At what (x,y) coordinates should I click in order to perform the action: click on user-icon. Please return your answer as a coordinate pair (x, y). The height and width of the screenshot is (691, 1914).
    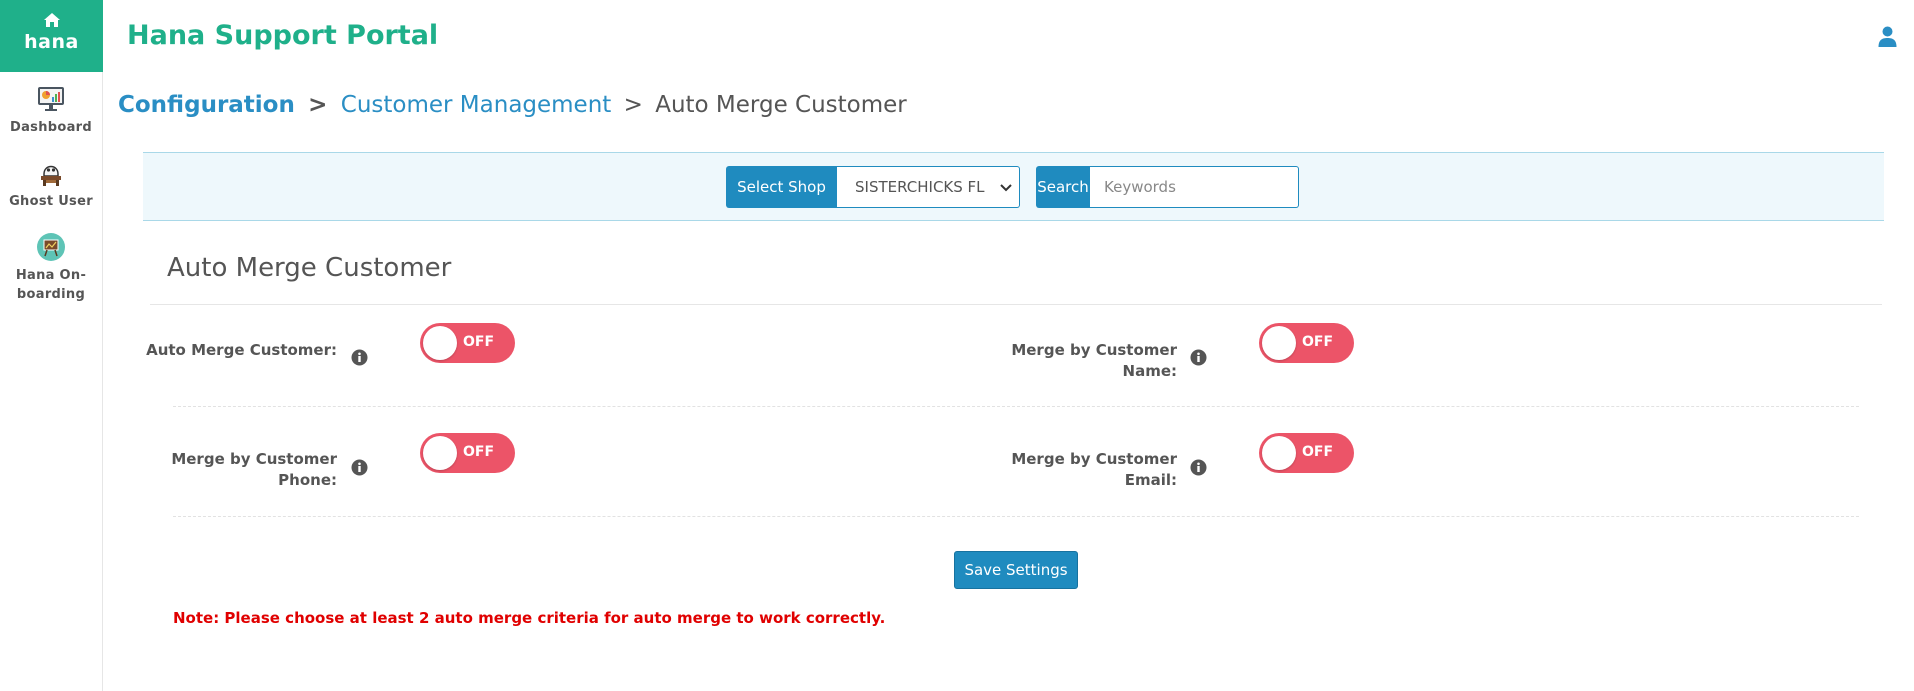
    Looking at the image, I should click on (1887, 37).